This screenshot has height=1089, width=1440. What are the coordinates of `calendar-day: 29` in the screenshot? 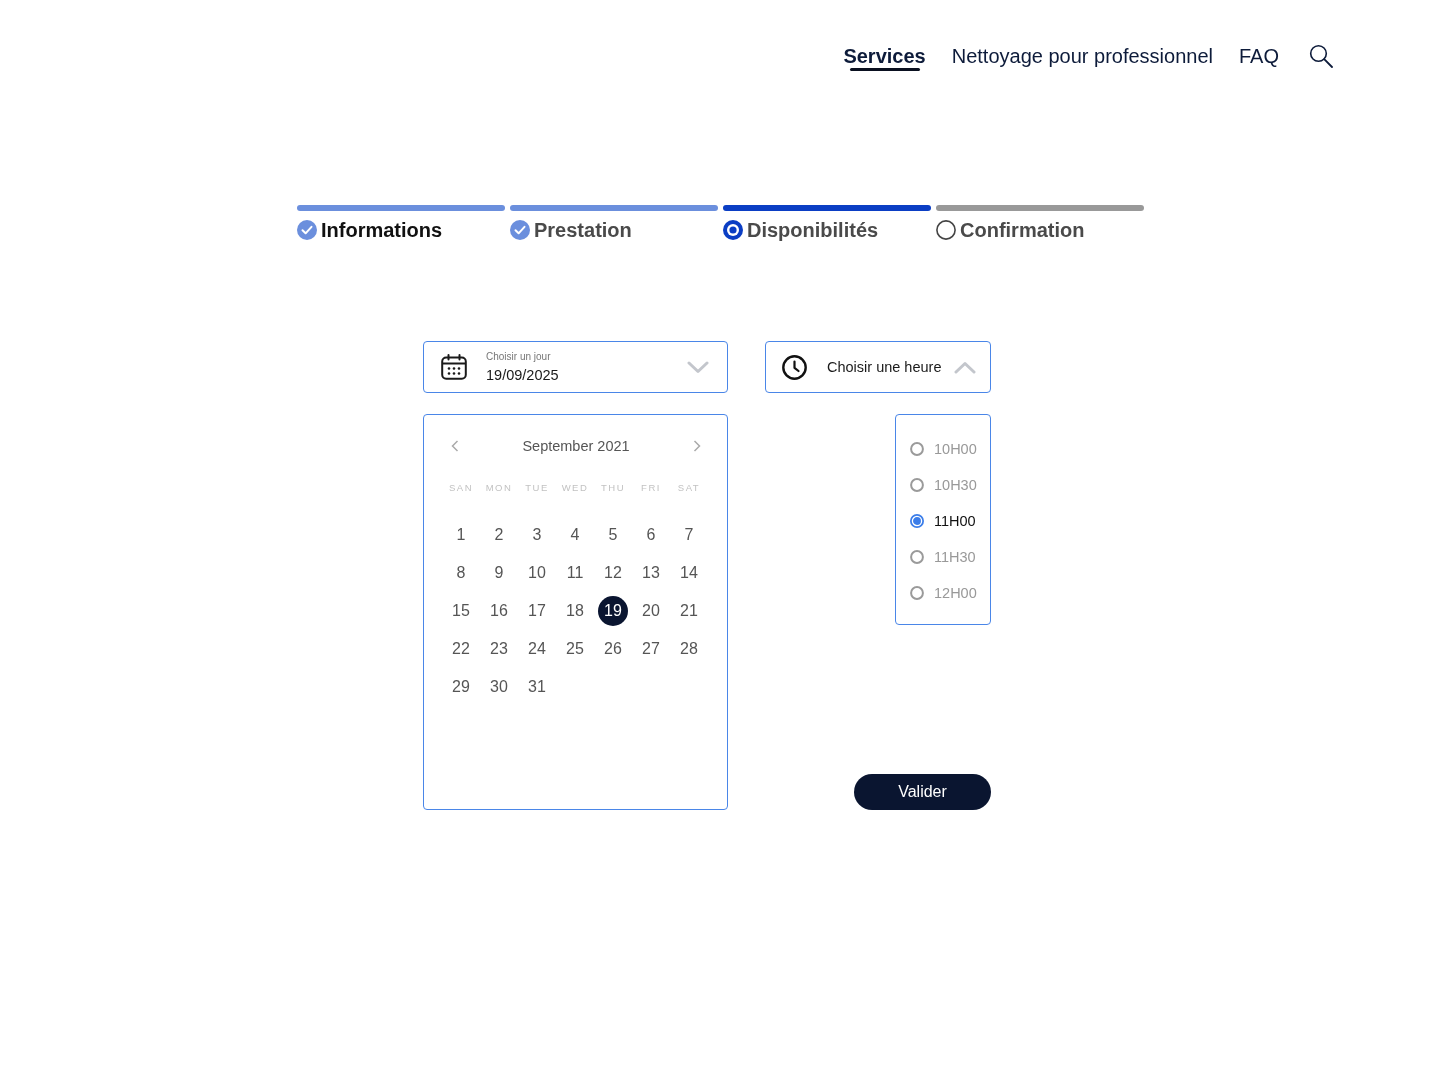 It's located at (461, 687).